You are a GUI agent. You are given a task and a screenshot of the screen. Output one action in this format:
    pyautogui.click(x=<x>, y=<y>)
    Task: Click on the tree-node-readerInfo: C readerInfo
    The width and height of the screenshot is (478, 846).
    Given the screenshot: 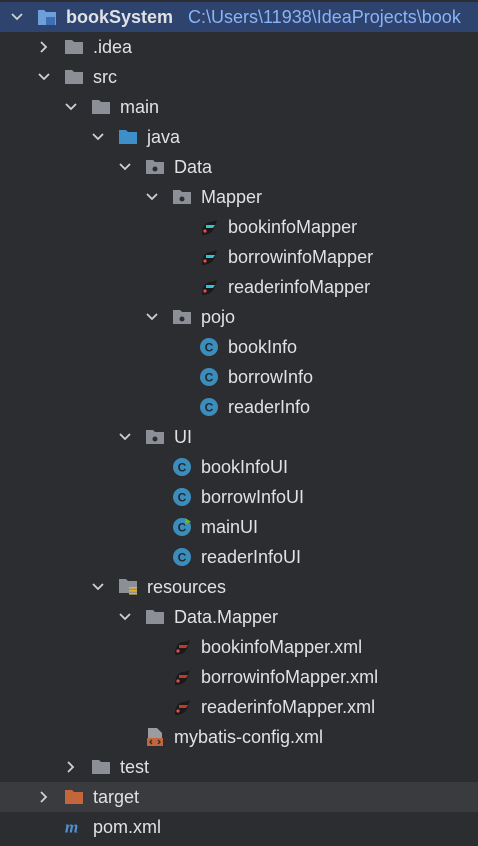 What is the action you would take?
    pyautogui.click(x=239, y=407)
    